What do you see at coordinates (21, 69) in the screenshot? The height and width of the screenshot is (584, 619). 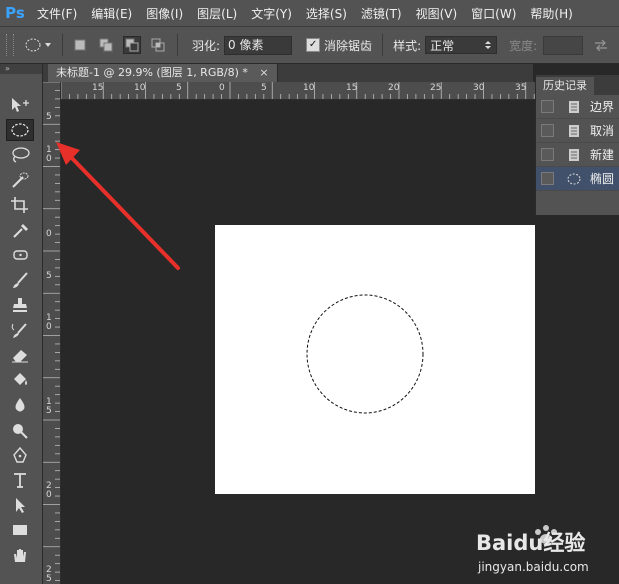 I see `toolbox-collapse: »` at bounding box center [21, 69].